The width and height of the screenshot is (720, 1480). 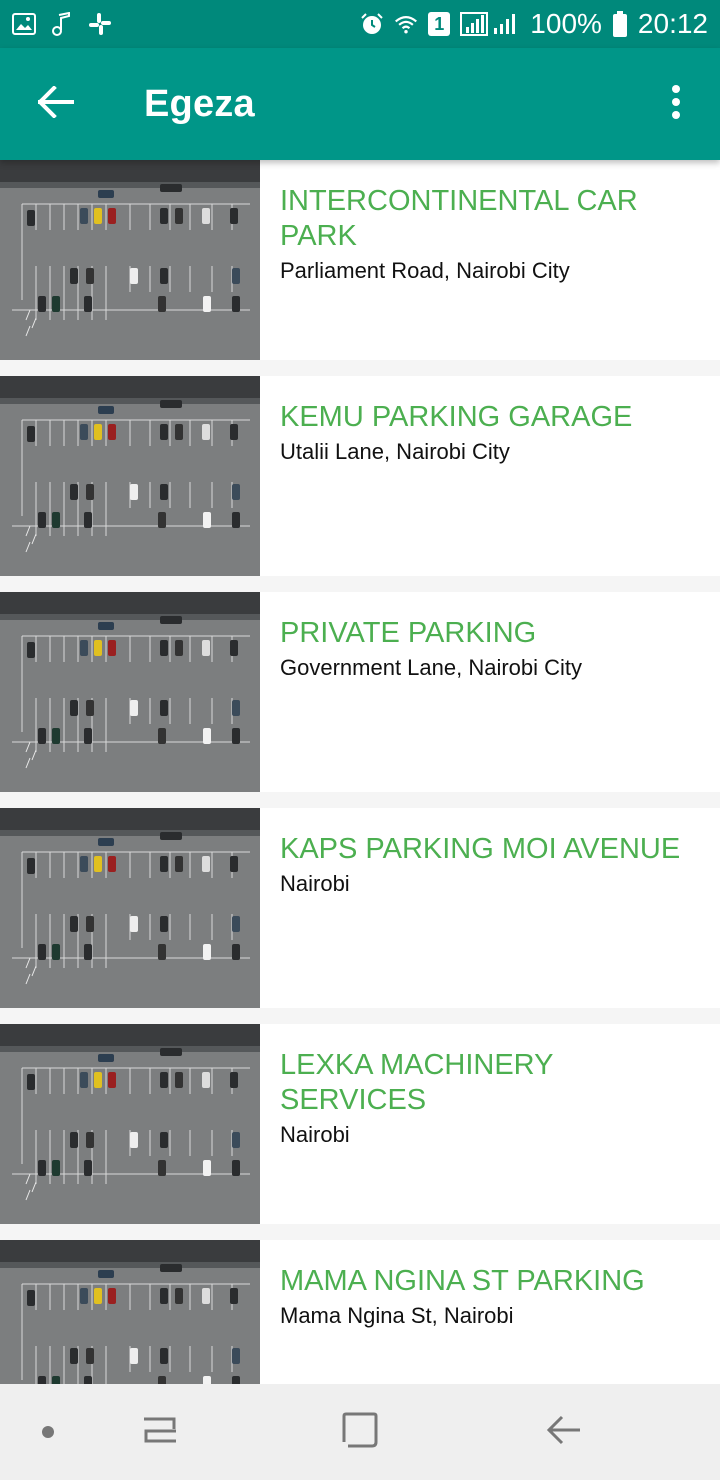 What do you see at coordinates (395, 451) in the screenshot?
I see `parking-address: Utalii Lane, Nairobi City` at bounding box center [395, 451].